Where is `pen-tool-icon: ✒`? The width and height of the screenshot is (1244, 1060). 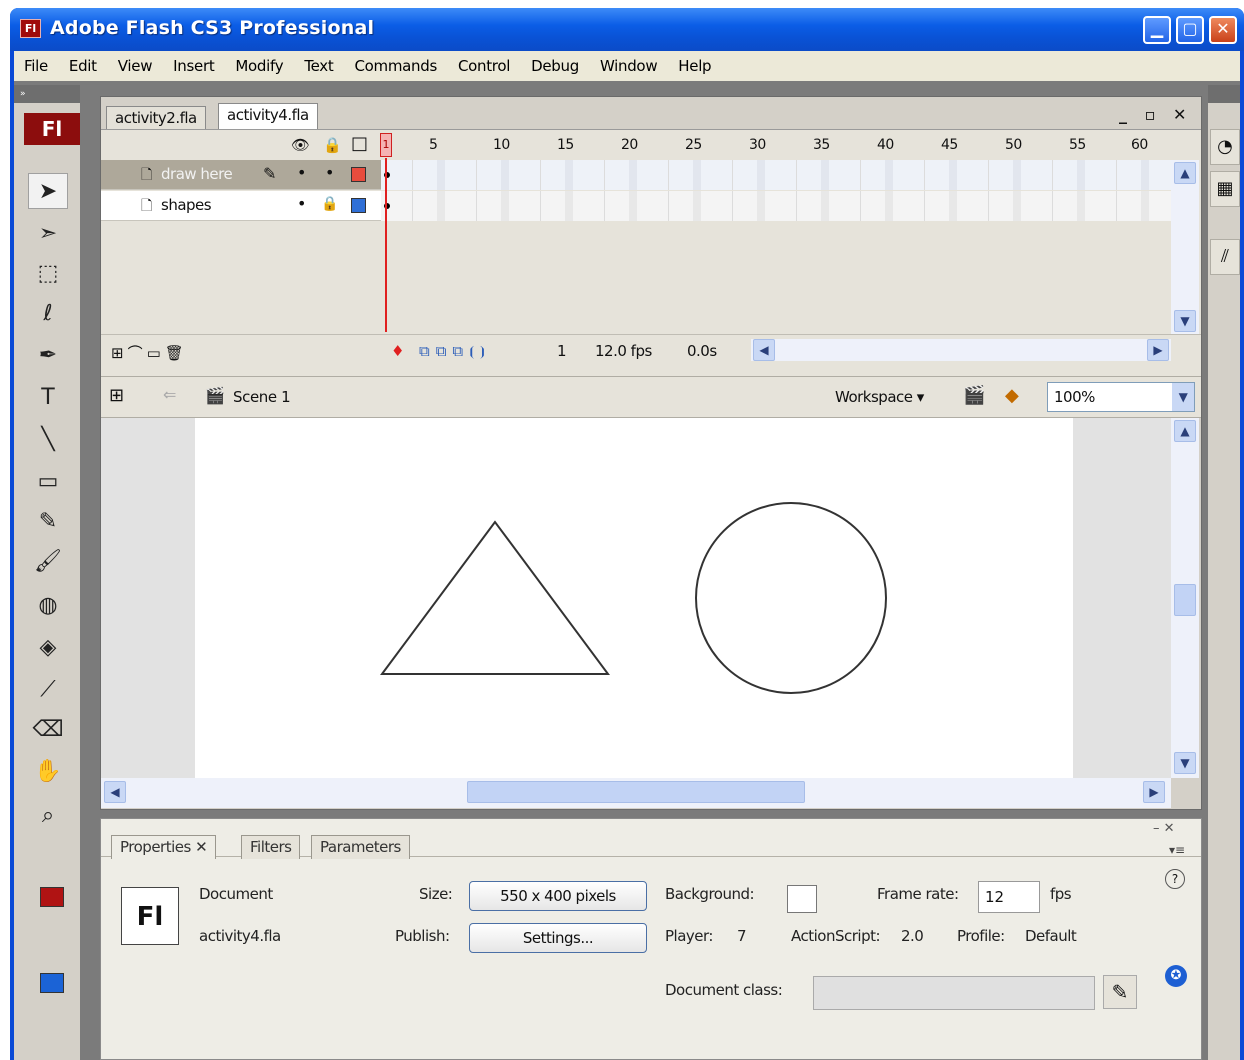
pen-tool-icon: ✒ is located at coordinates (48, 355).